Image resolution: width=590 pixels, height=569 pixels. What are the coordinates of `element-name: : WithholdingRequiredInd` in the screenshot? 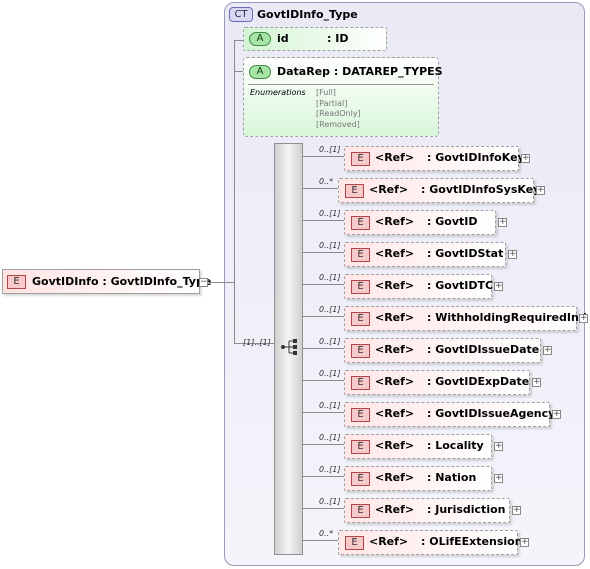 It's located at (507, 317).